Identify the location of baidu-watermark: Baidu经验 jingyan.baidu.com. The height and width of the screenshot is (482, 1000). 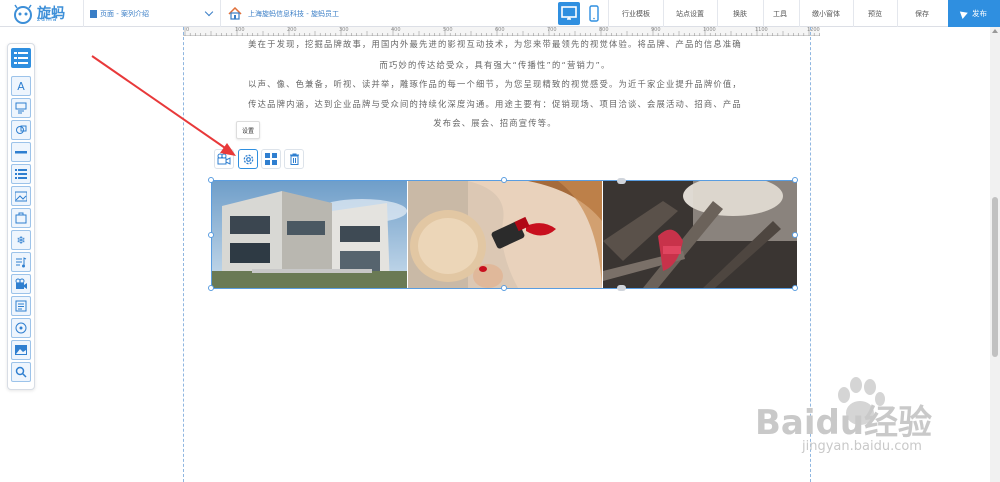
(855, 420).